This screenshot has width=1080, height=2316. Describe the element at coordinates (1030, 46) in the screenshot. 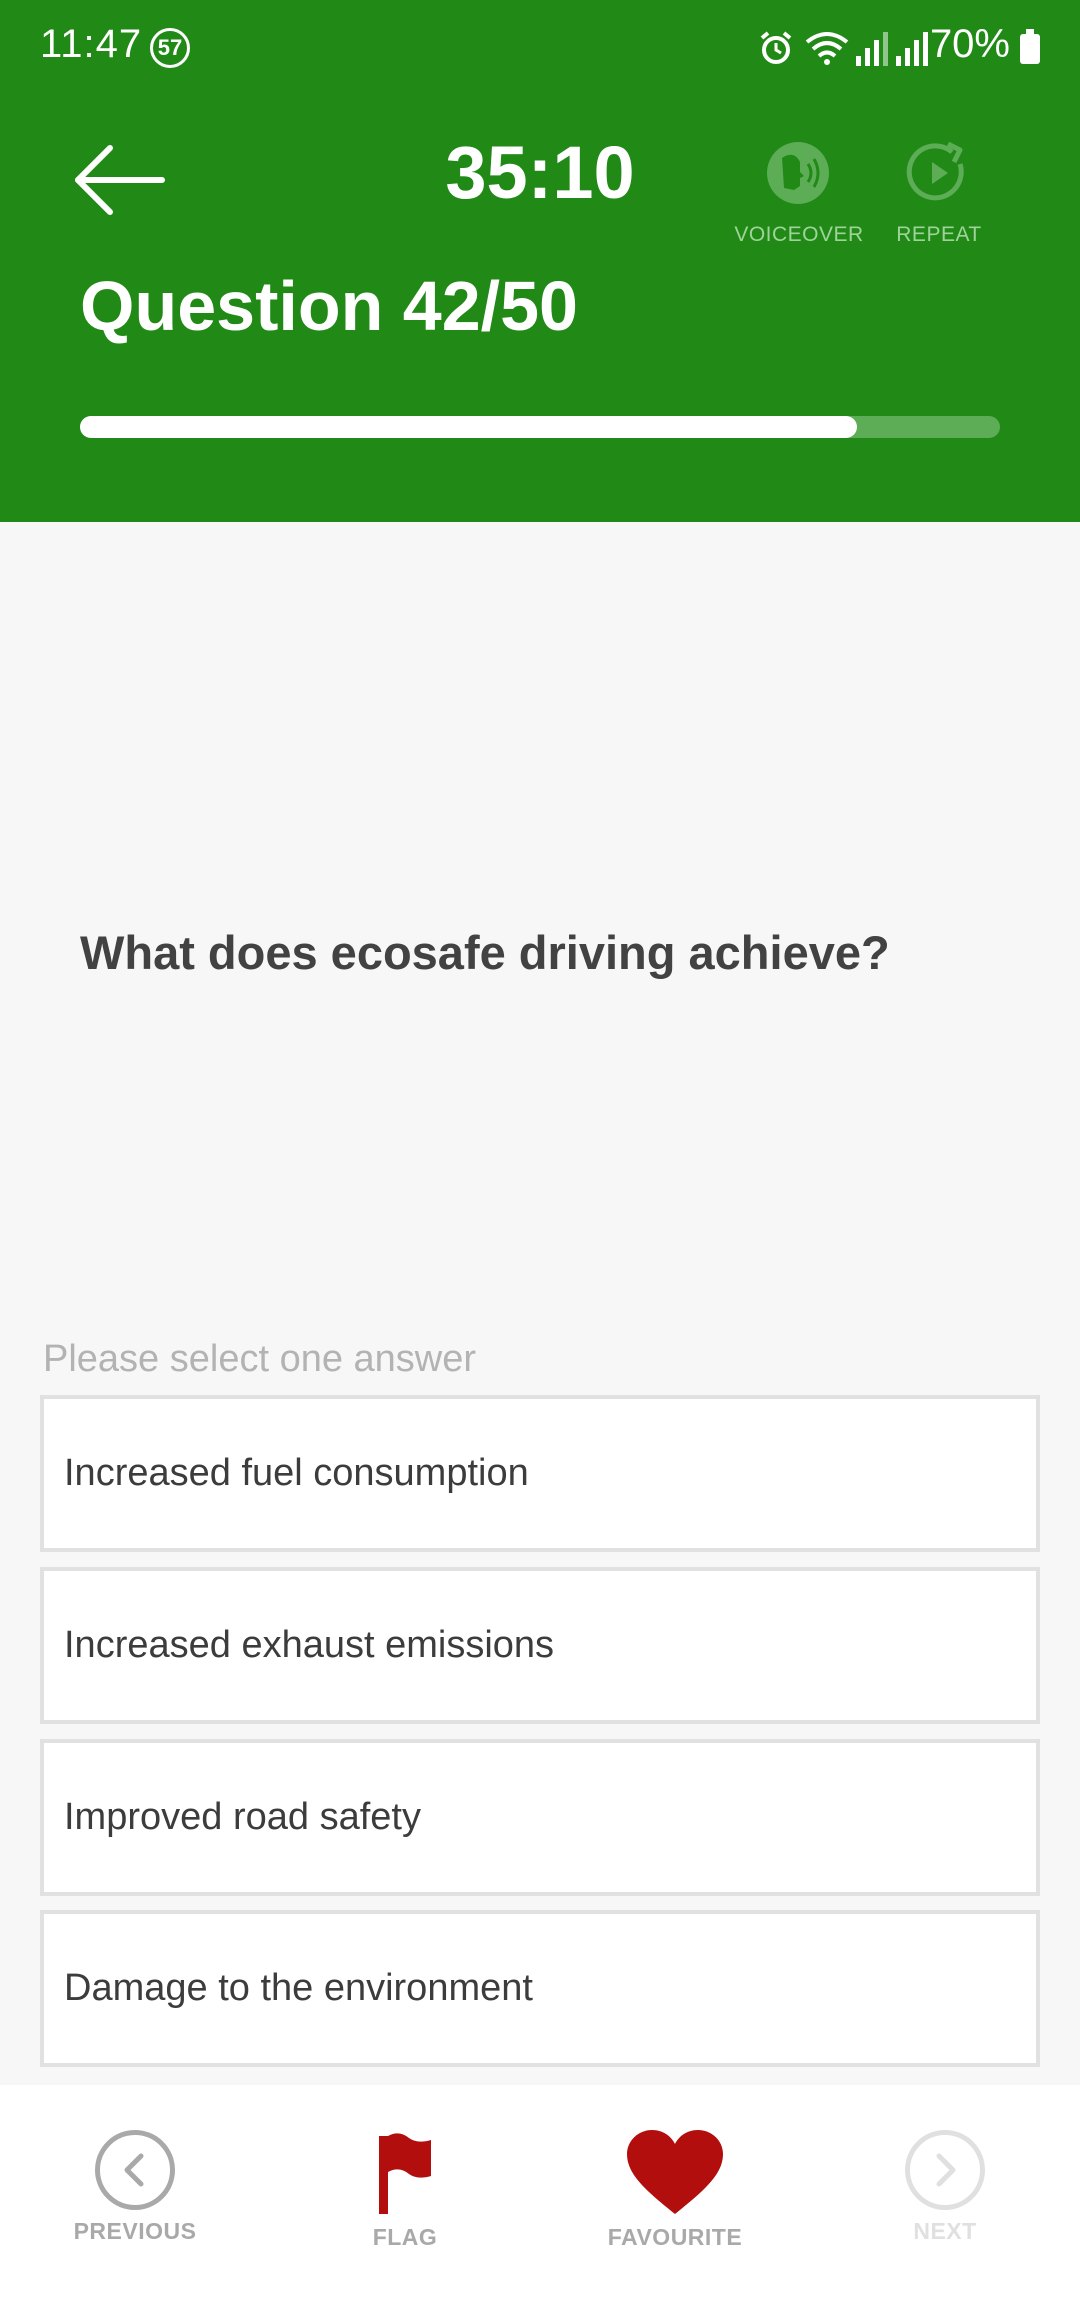

I see `battery-icon` at that location.